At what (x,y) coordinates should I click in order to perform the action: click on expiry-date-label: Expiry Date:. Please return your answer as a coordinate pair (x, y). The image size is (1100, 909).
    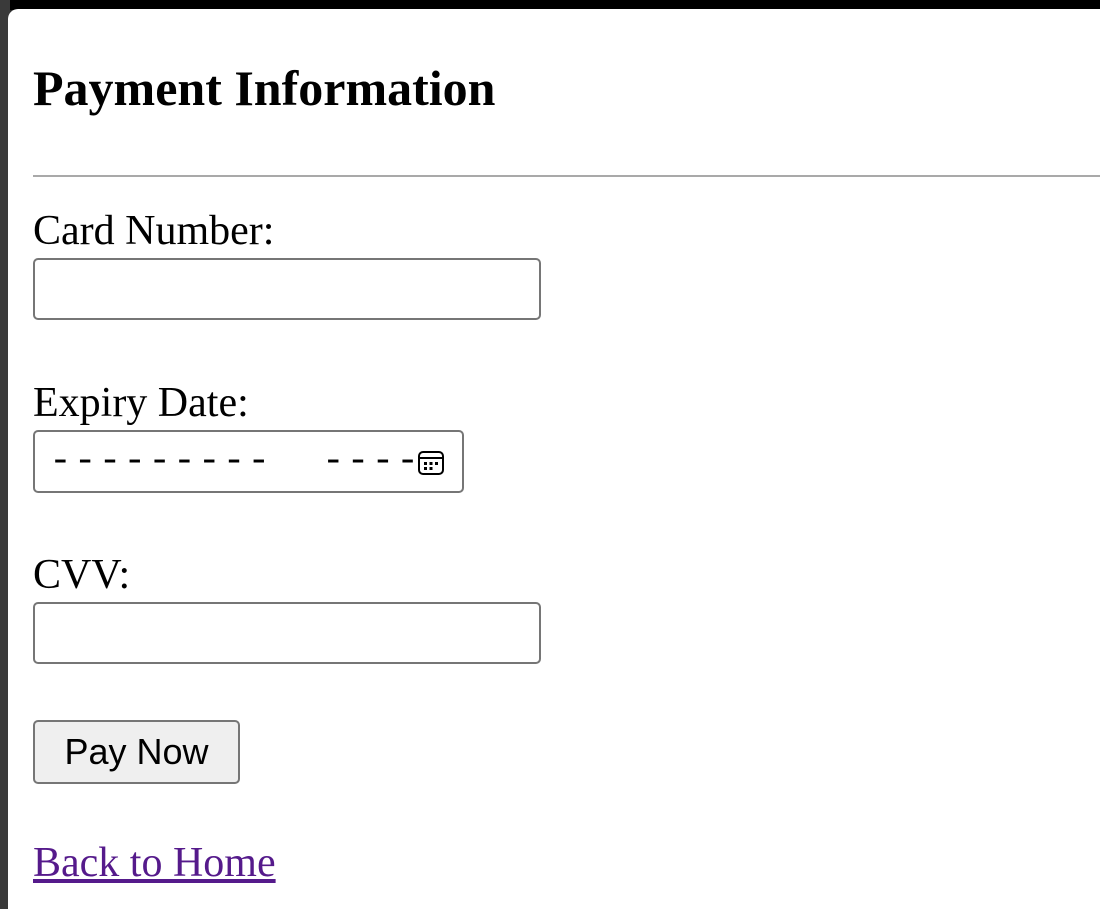
    Looking at the image, I should click on (141, 403).